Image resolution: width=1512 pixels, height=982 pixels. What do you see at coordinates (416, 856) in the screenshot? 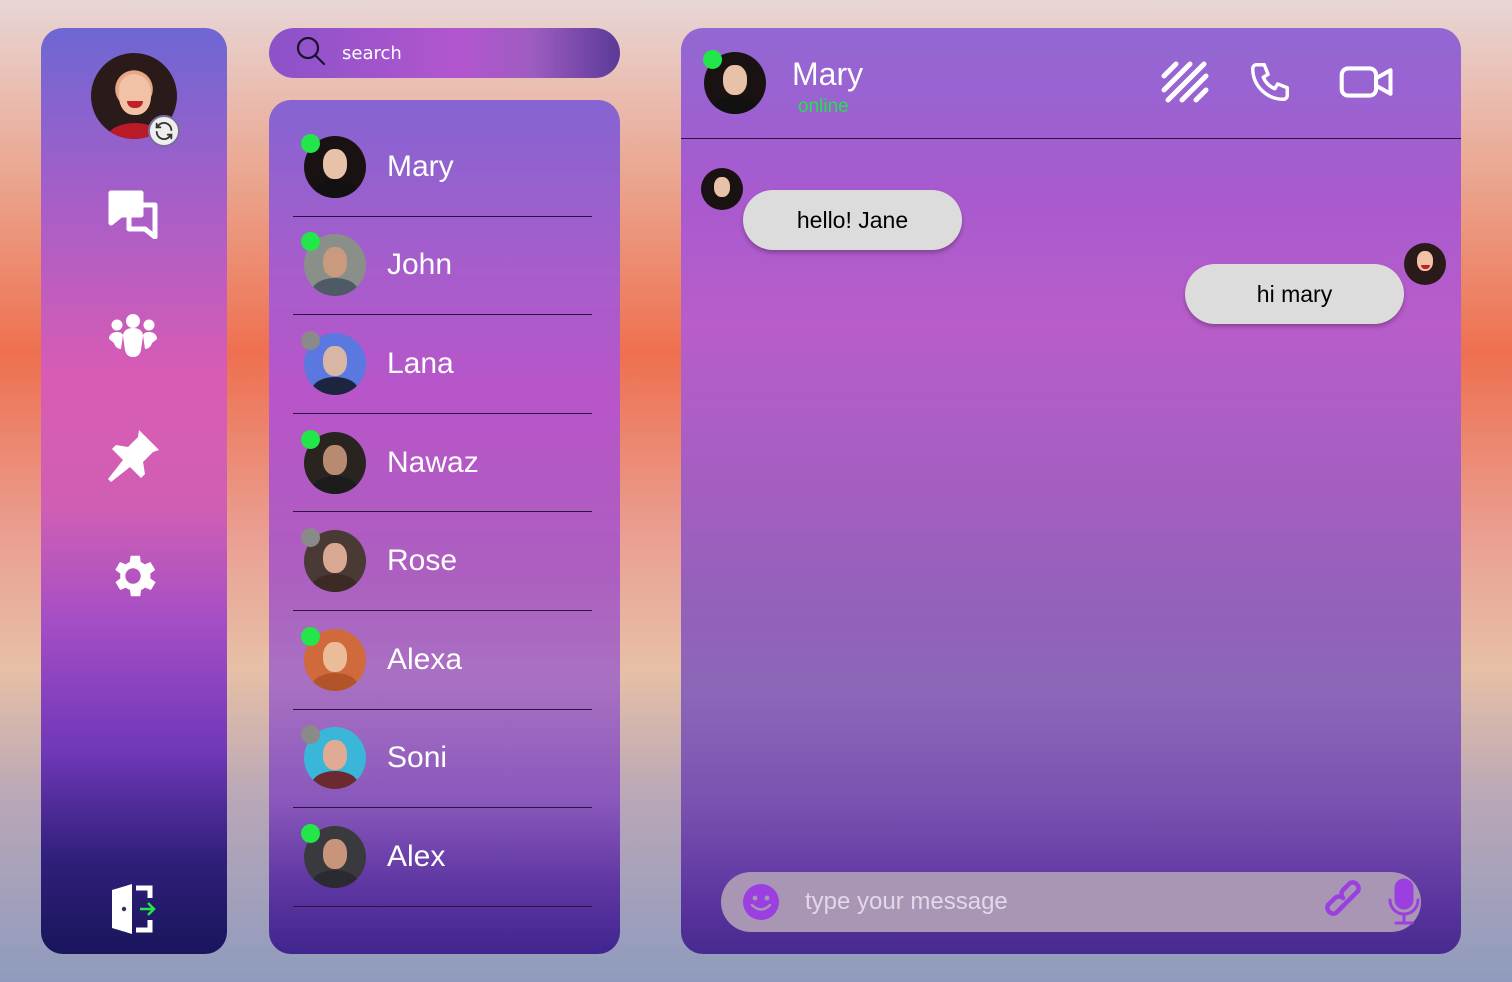
I see `contact-name: Alex` at bounding box center [416, 856].